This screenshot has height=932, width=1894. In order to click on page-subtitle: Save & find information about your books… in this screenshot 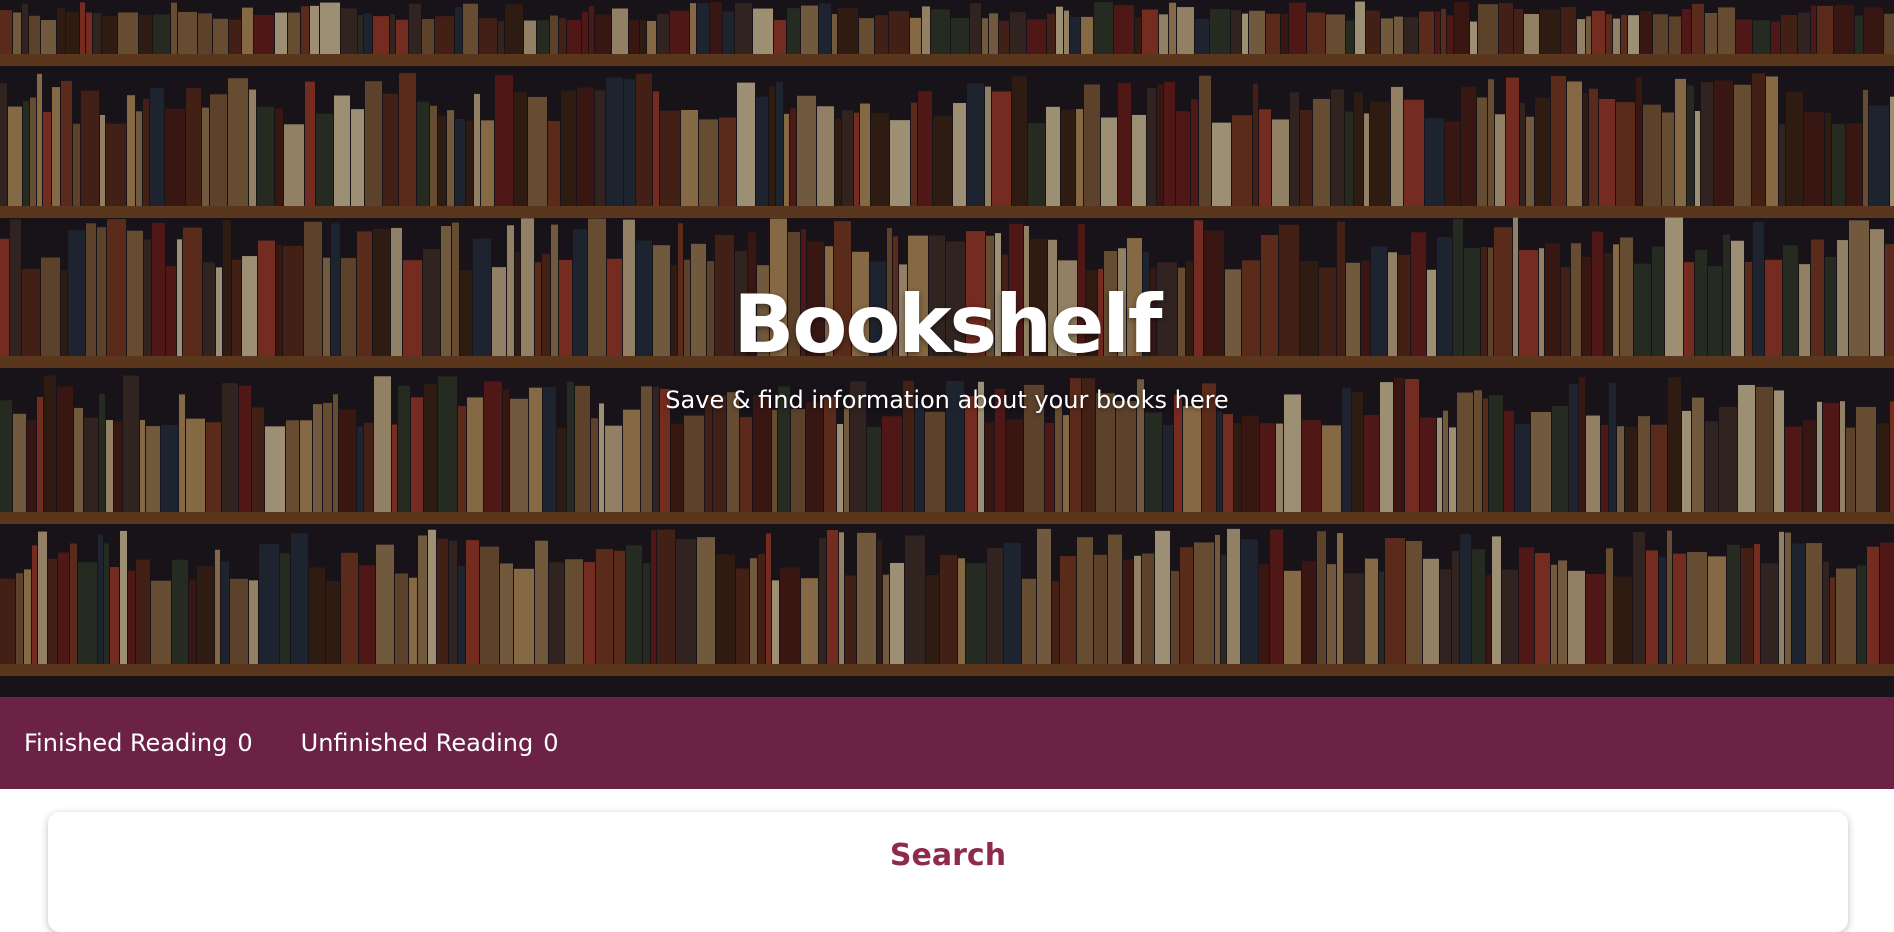, I will do `click(947, 400)`.